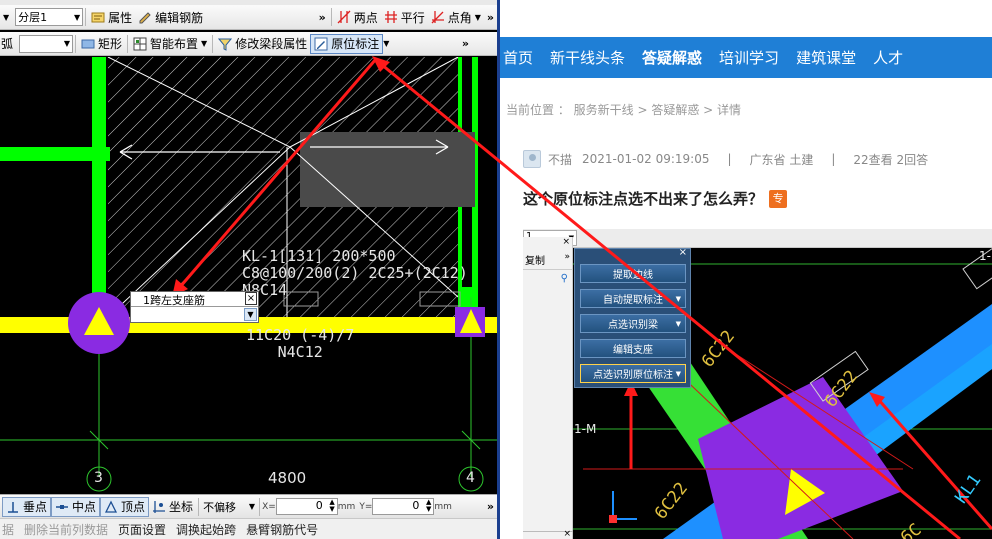 The image size is (992, 539). Describe the element at coordinates (46, 43) in the screenshot. I see `shape-select: ▼` at that location.